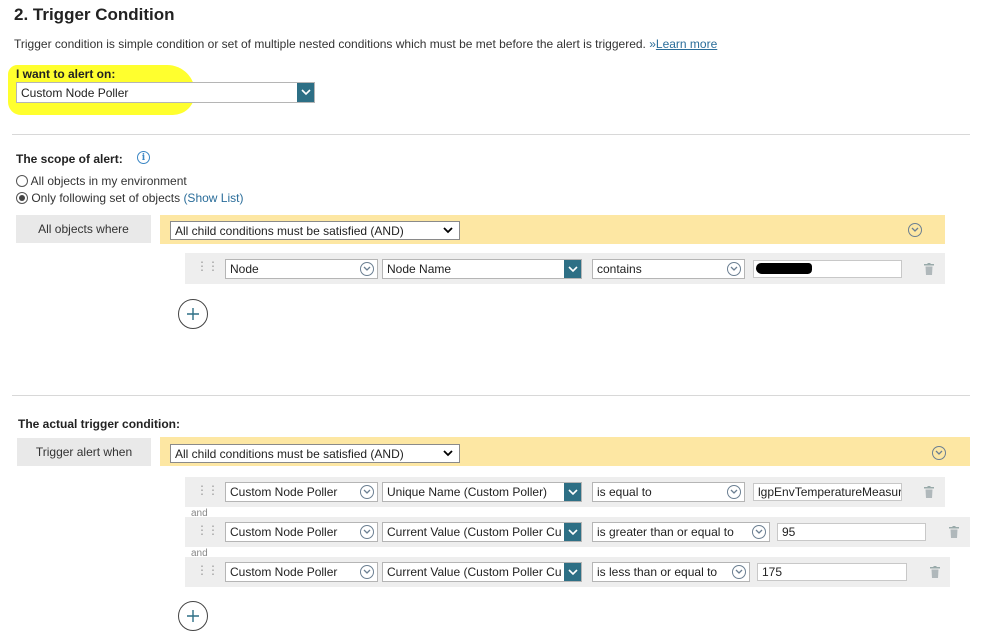  I want to click on scope-label: The scope of alert:, so click(69, 159).